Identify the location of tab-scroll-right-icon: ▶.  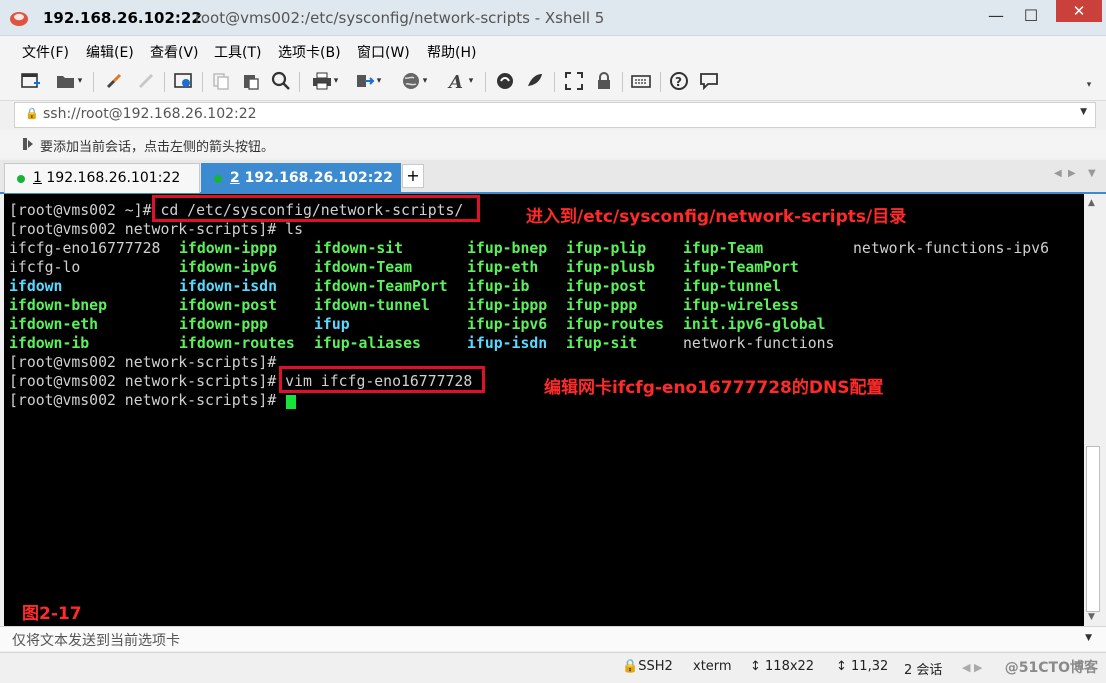
(1072, 173).